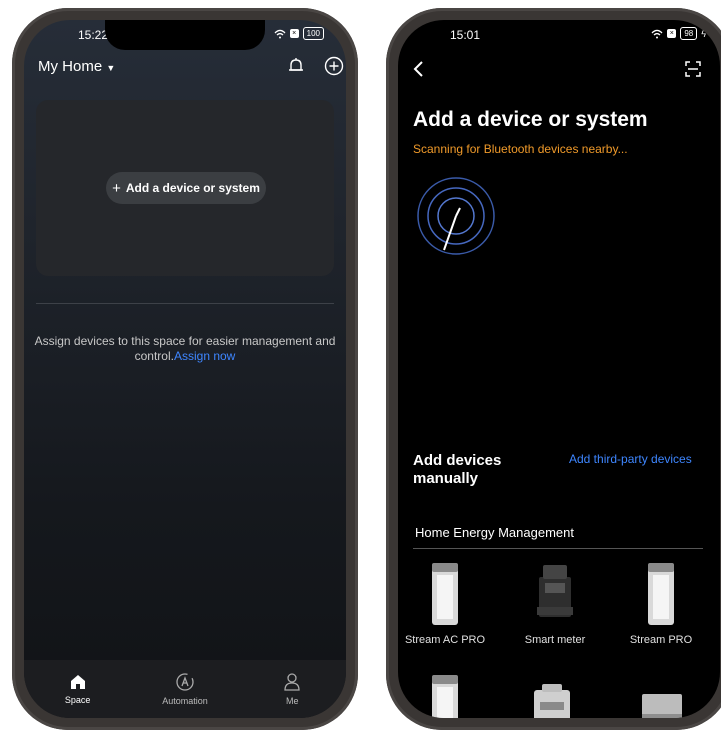  What do you see at coordinates (555, 591) in the screenshot?
I see `smart-meter-image` at bounding box center [555, 591].